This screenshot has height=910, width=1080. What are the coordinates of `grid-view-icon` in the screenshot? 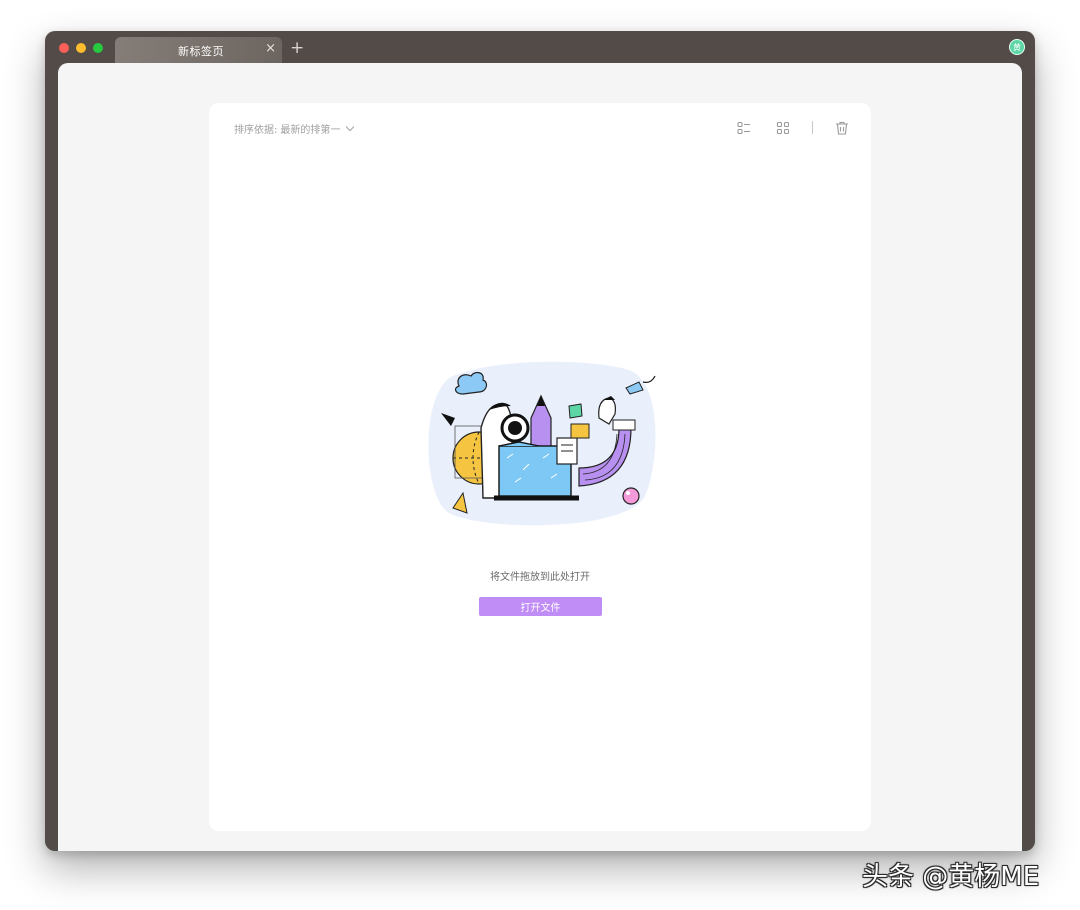 It's located at (783, 128).